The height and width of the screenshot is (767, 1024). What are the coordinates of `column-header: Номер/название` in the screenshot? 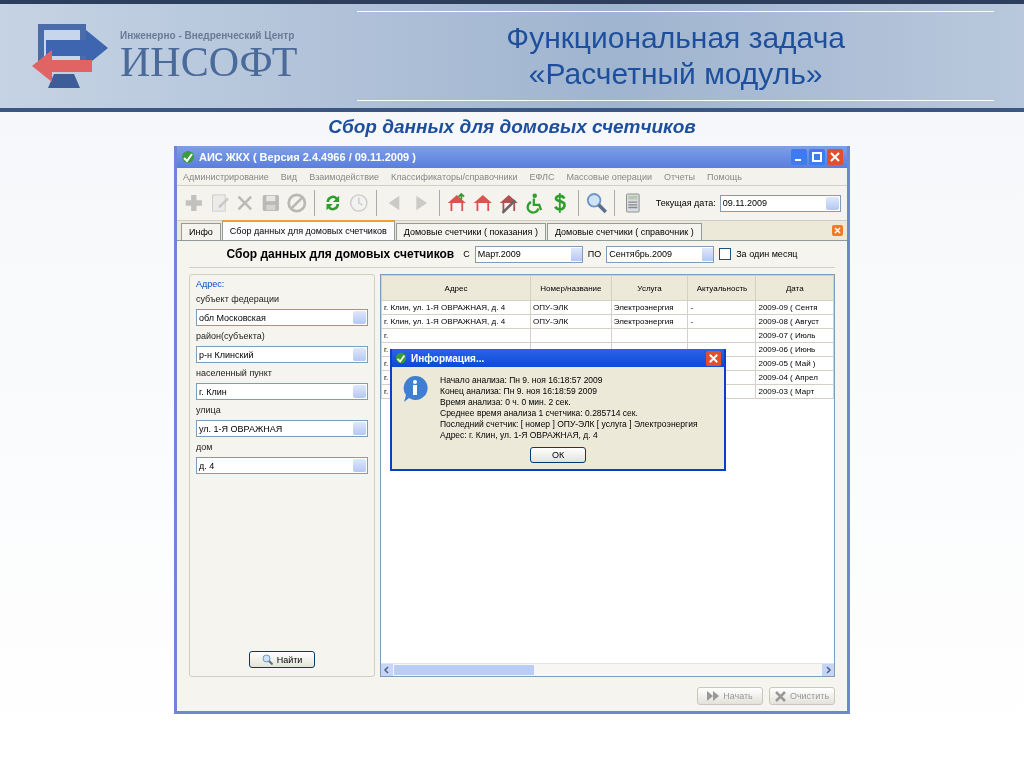 It's located at (571, 288).